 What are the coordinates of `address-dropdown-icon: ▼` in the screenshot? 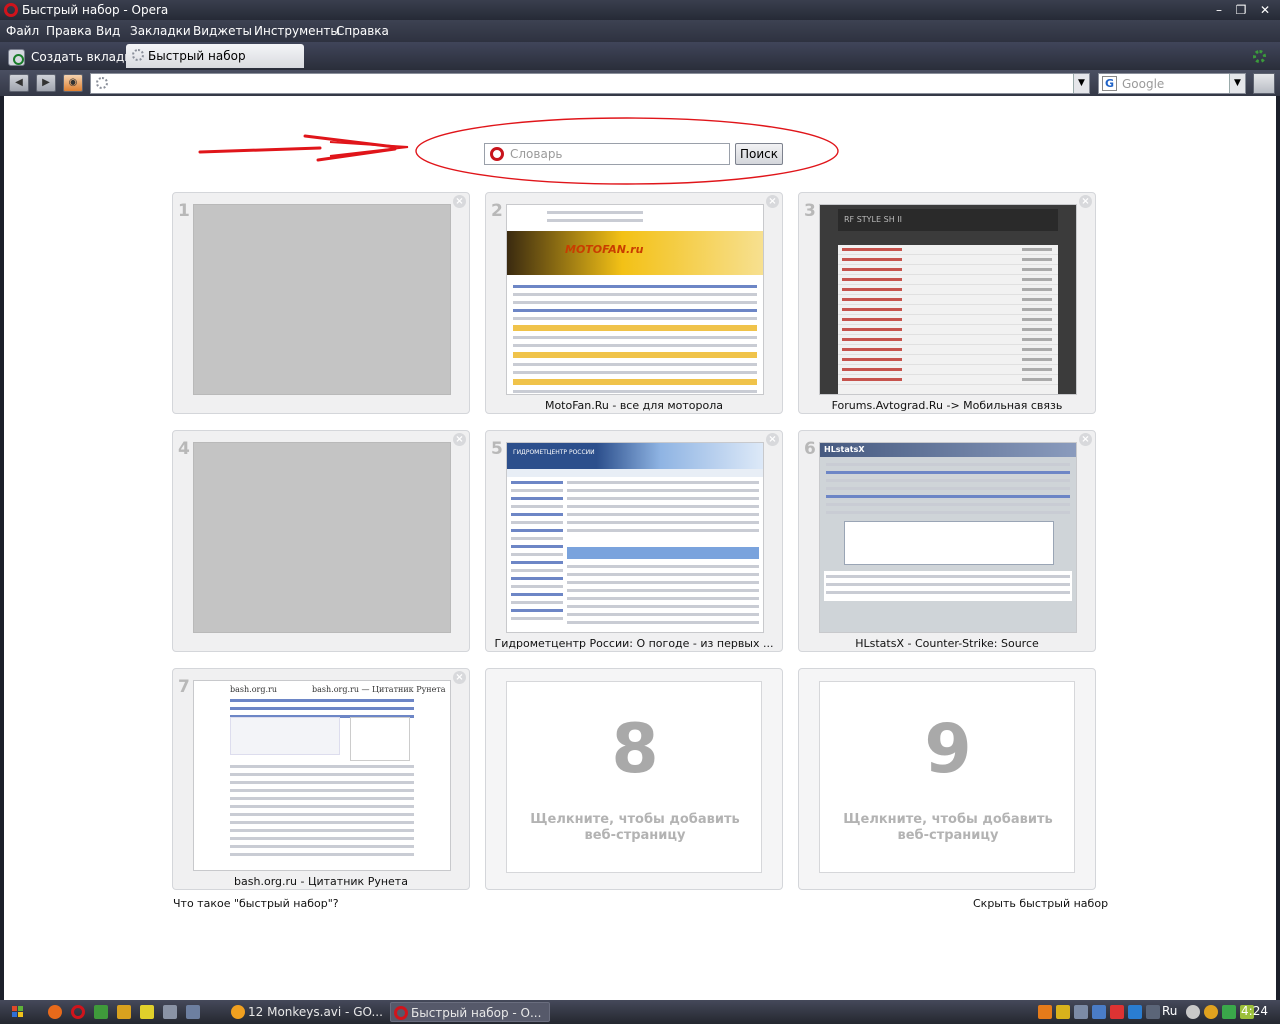 It's located at (1081, 83).